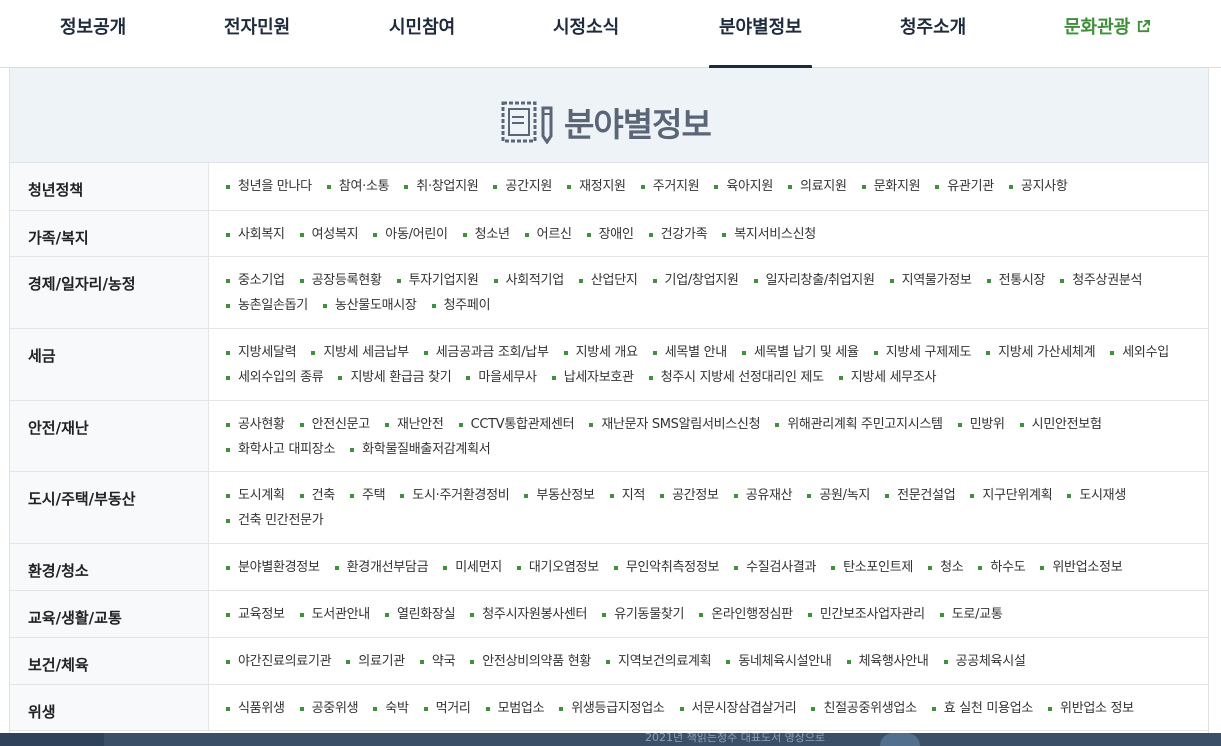 The height and width of the screenshot is (746, 1221). I want to click on category-link: 지역물가정보, so click(930, 281).